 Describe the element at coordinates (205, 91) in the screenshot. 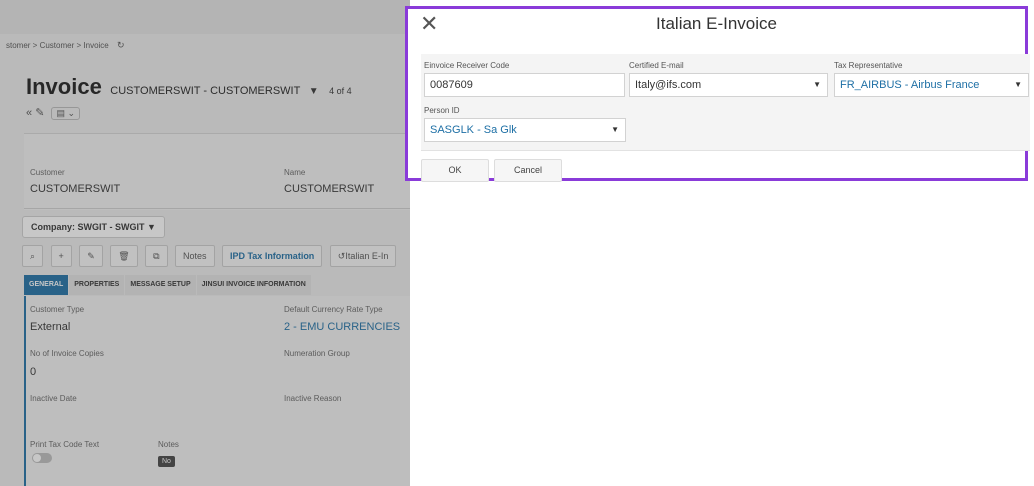

I see `record-selector: CUSTOMERSWIT - CUSTOMERSWIT` at that location.